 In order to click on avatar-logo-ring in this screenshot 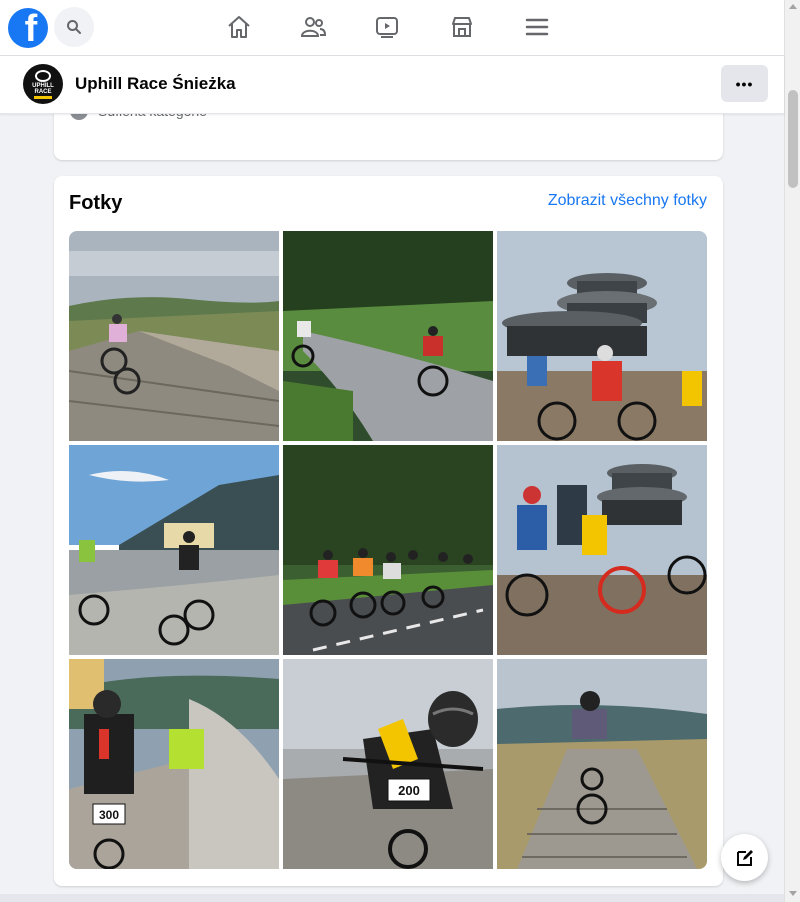, I will do `click(43, 75)`.